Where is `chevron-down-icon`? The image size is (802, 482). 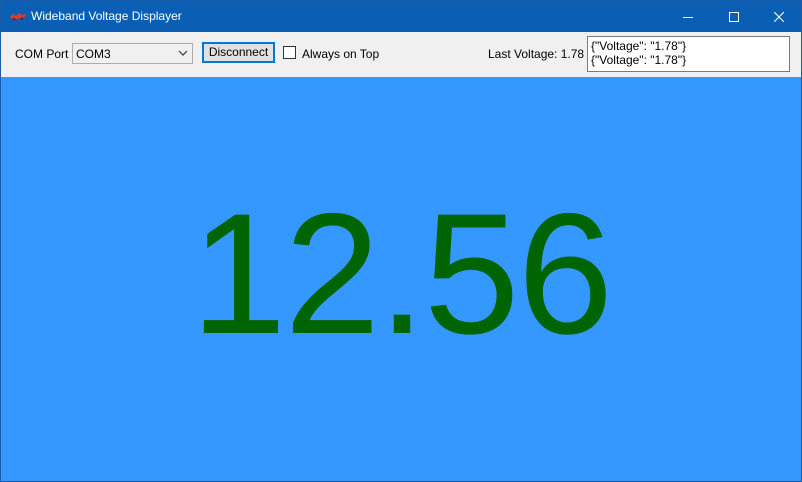 chevron-down-icon is located at coordinates (183, 53).